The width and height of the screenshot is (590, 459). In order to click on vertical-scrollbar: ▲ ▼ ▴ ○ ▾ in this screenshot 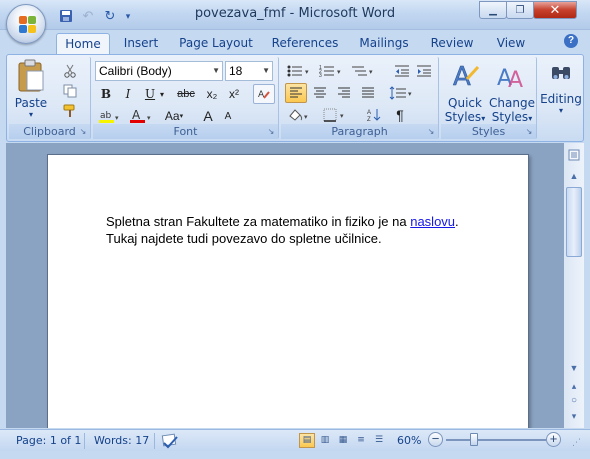, I will do `click(574, 285)`.